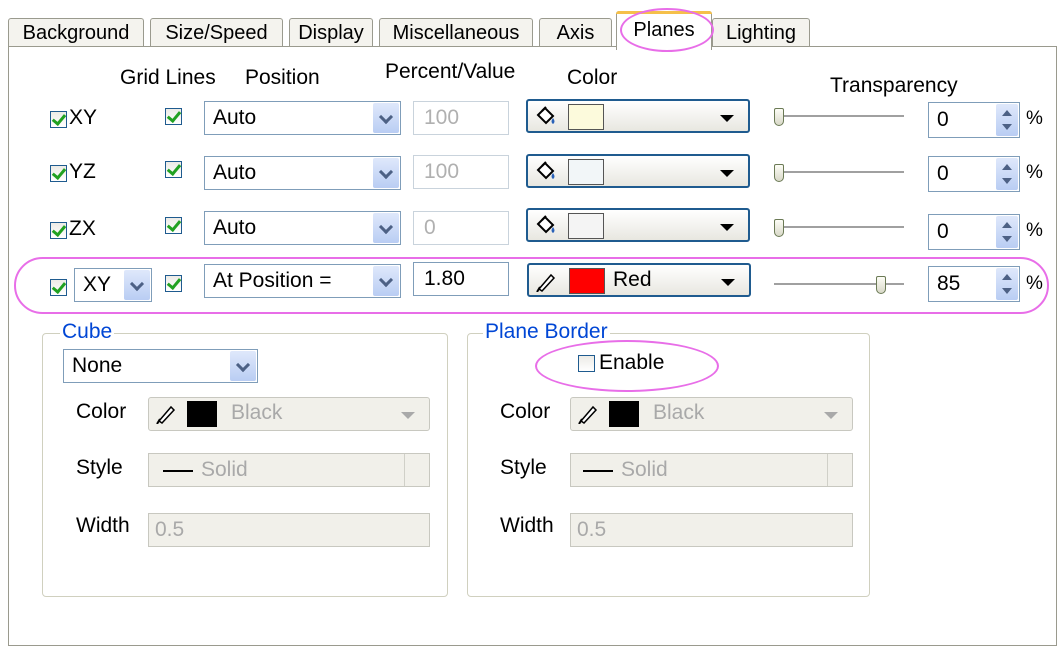 The width and height of the screenshot is (1057, 646). I want to click on plane-border-style-select: Solid, so click(711, 470).